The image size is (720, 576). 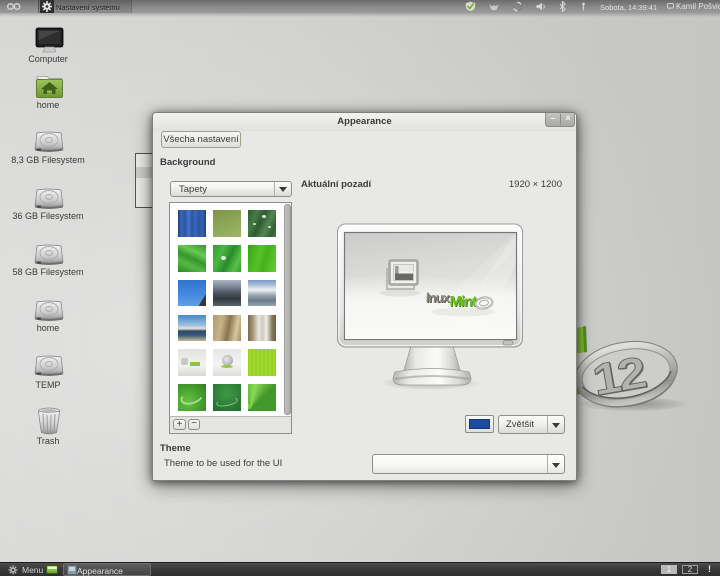 What do you see at coordinates (438, 297) in the screenshot?
I see `svg-text: lnux` at bounding box center [438, 297].